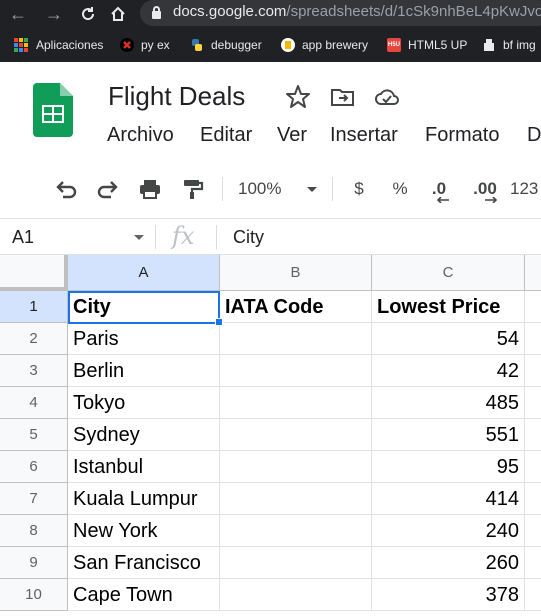  I want to click on cell-a: Sydney, so click(144, 435).